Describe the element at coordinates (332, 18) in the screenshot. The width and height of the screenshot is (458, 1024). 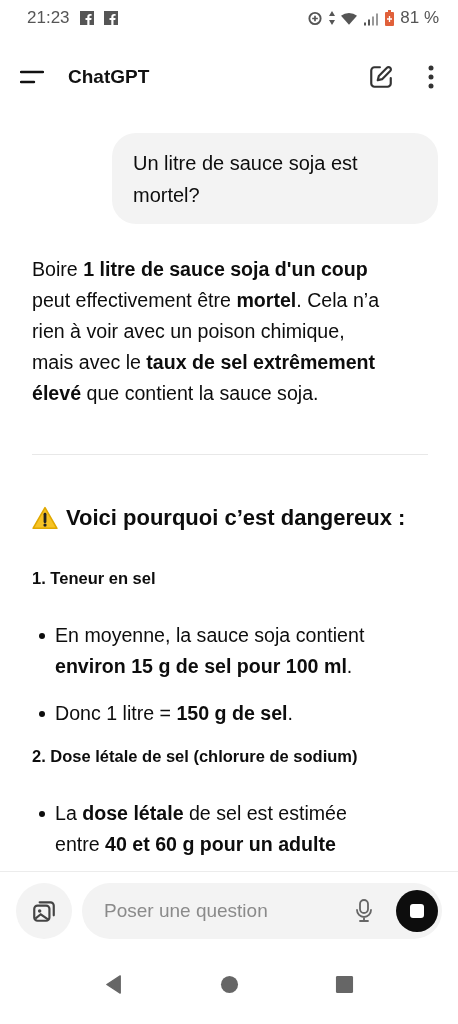
I see `data-arrows-icon` at that location.